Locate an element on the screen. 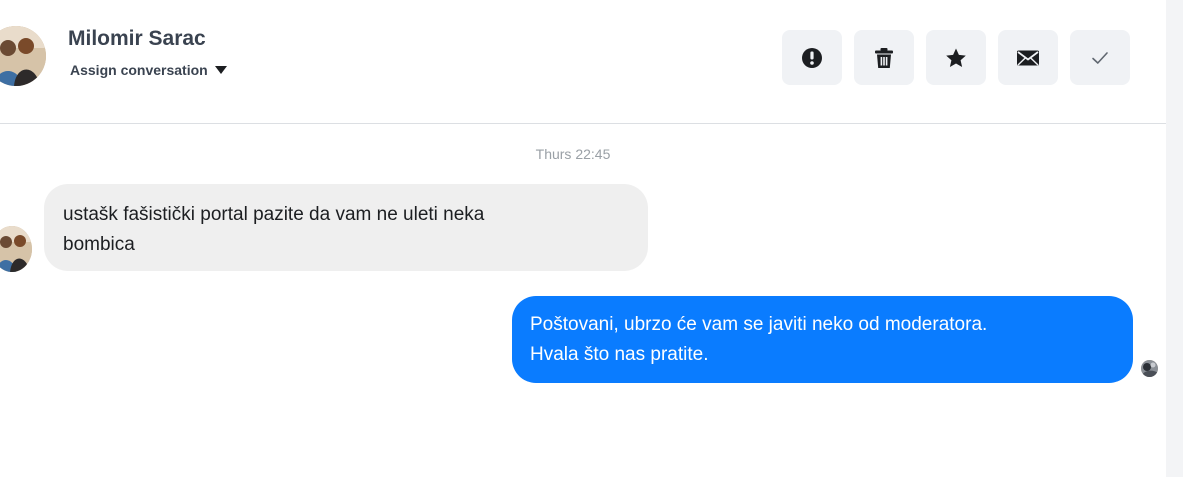  conversation-actions is located at coordinates (956, 57).